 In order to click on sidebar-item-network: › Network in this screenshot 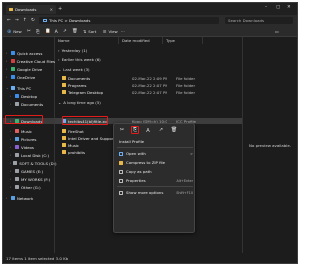, I will do `click(29, 198)`.